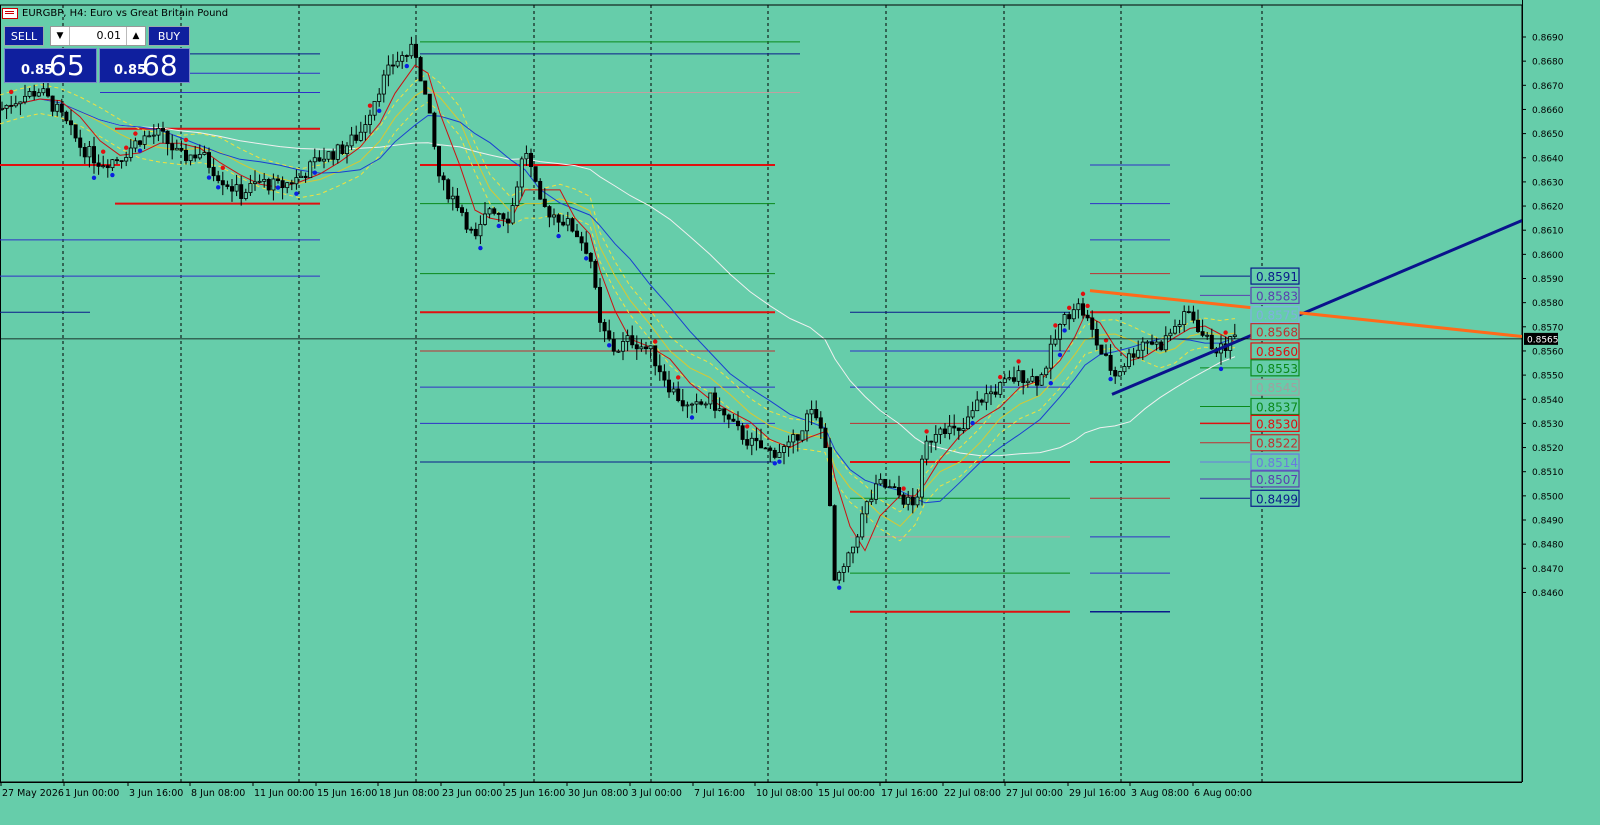 This screenshot has width=1600, height=825. What do you see at coordinates (125, 13) in the screenshot?
I see `symbol-title: EURGBP, H4: Euro vs Great Britain Pound` at bounding box center [125, 13].